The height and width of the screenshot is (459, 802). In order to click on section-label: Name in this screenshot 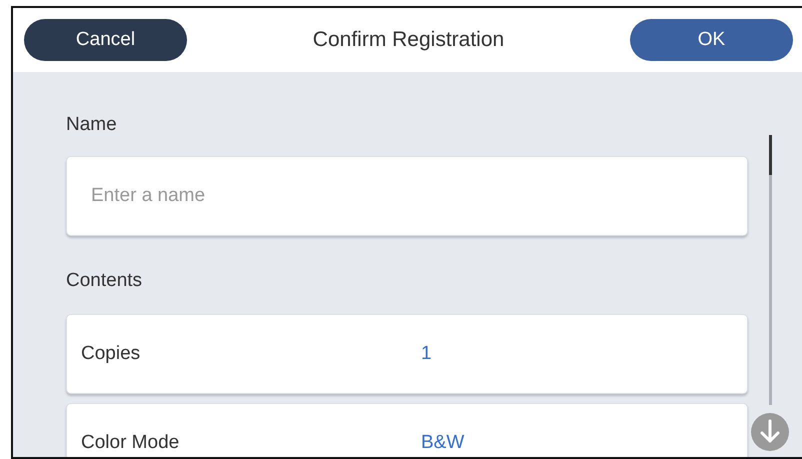, I will do `click(91, 125)`.